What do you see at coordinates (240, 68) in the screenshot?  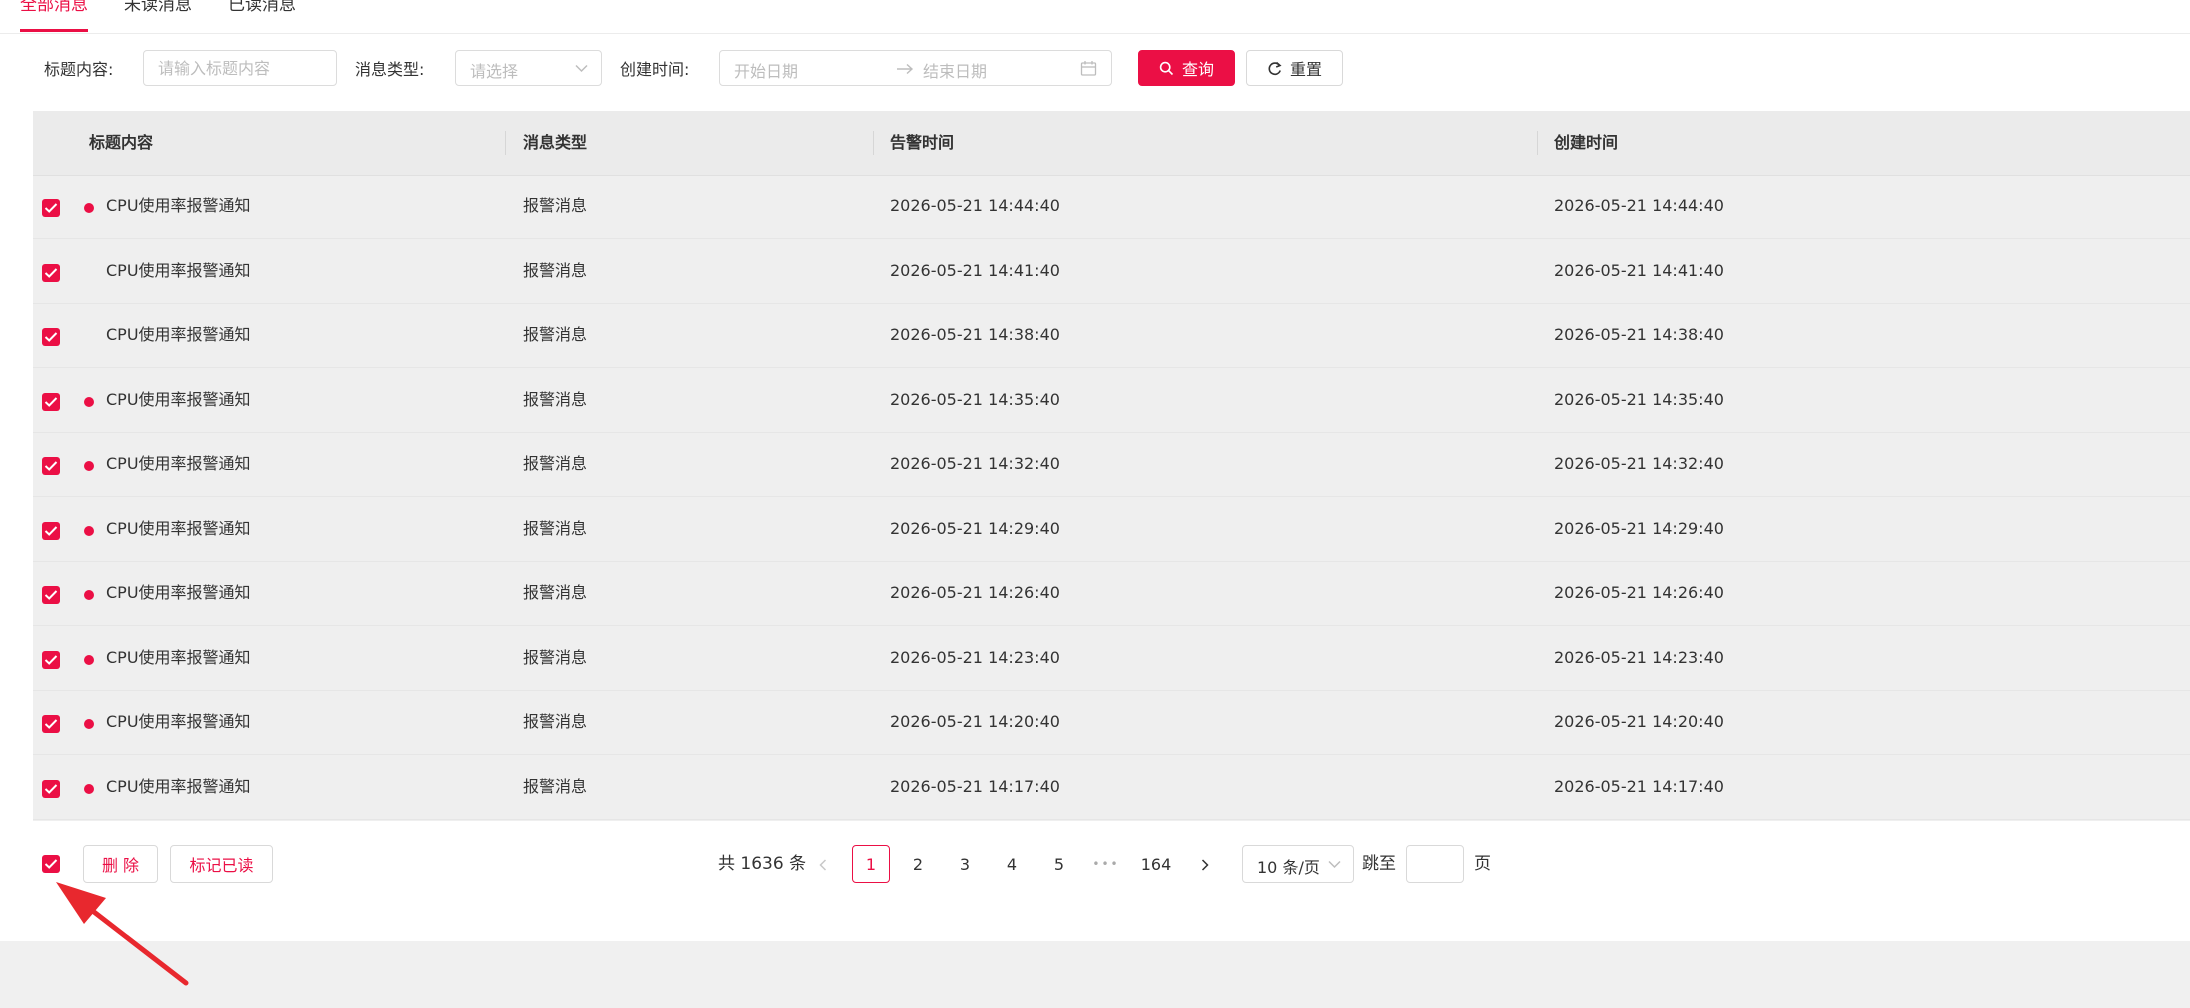 I see `title-search-input` at bounding box center [240, 68].